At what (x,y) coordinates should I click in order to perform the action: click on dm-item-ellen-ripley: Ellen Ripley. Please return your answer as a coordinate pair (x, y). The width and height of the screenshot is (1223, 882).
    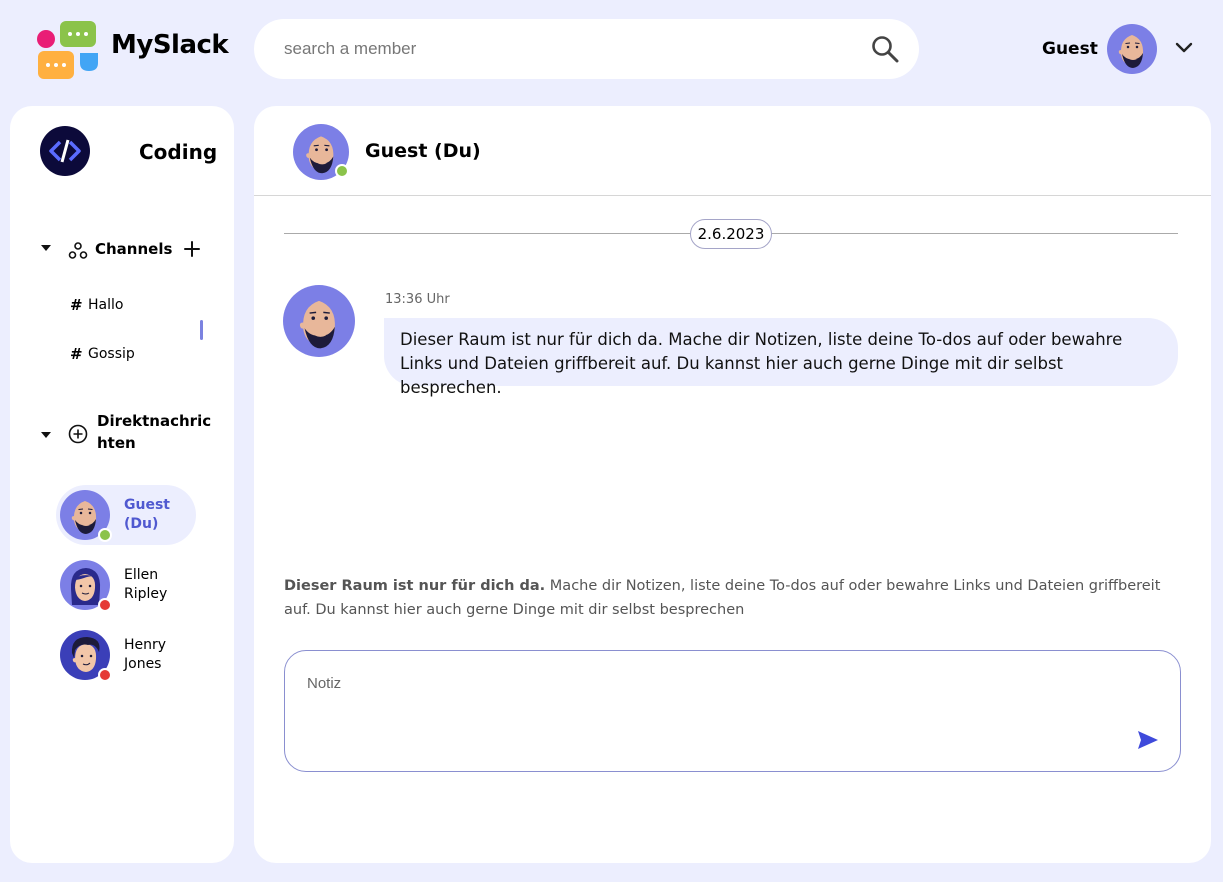
    Looking at the image, I should click on (130, 586).